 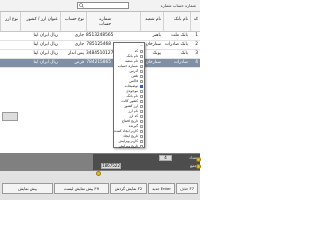 I want to click on show-turnover-f2-label: نمایش گردش F2, so click(x=128, y=188).